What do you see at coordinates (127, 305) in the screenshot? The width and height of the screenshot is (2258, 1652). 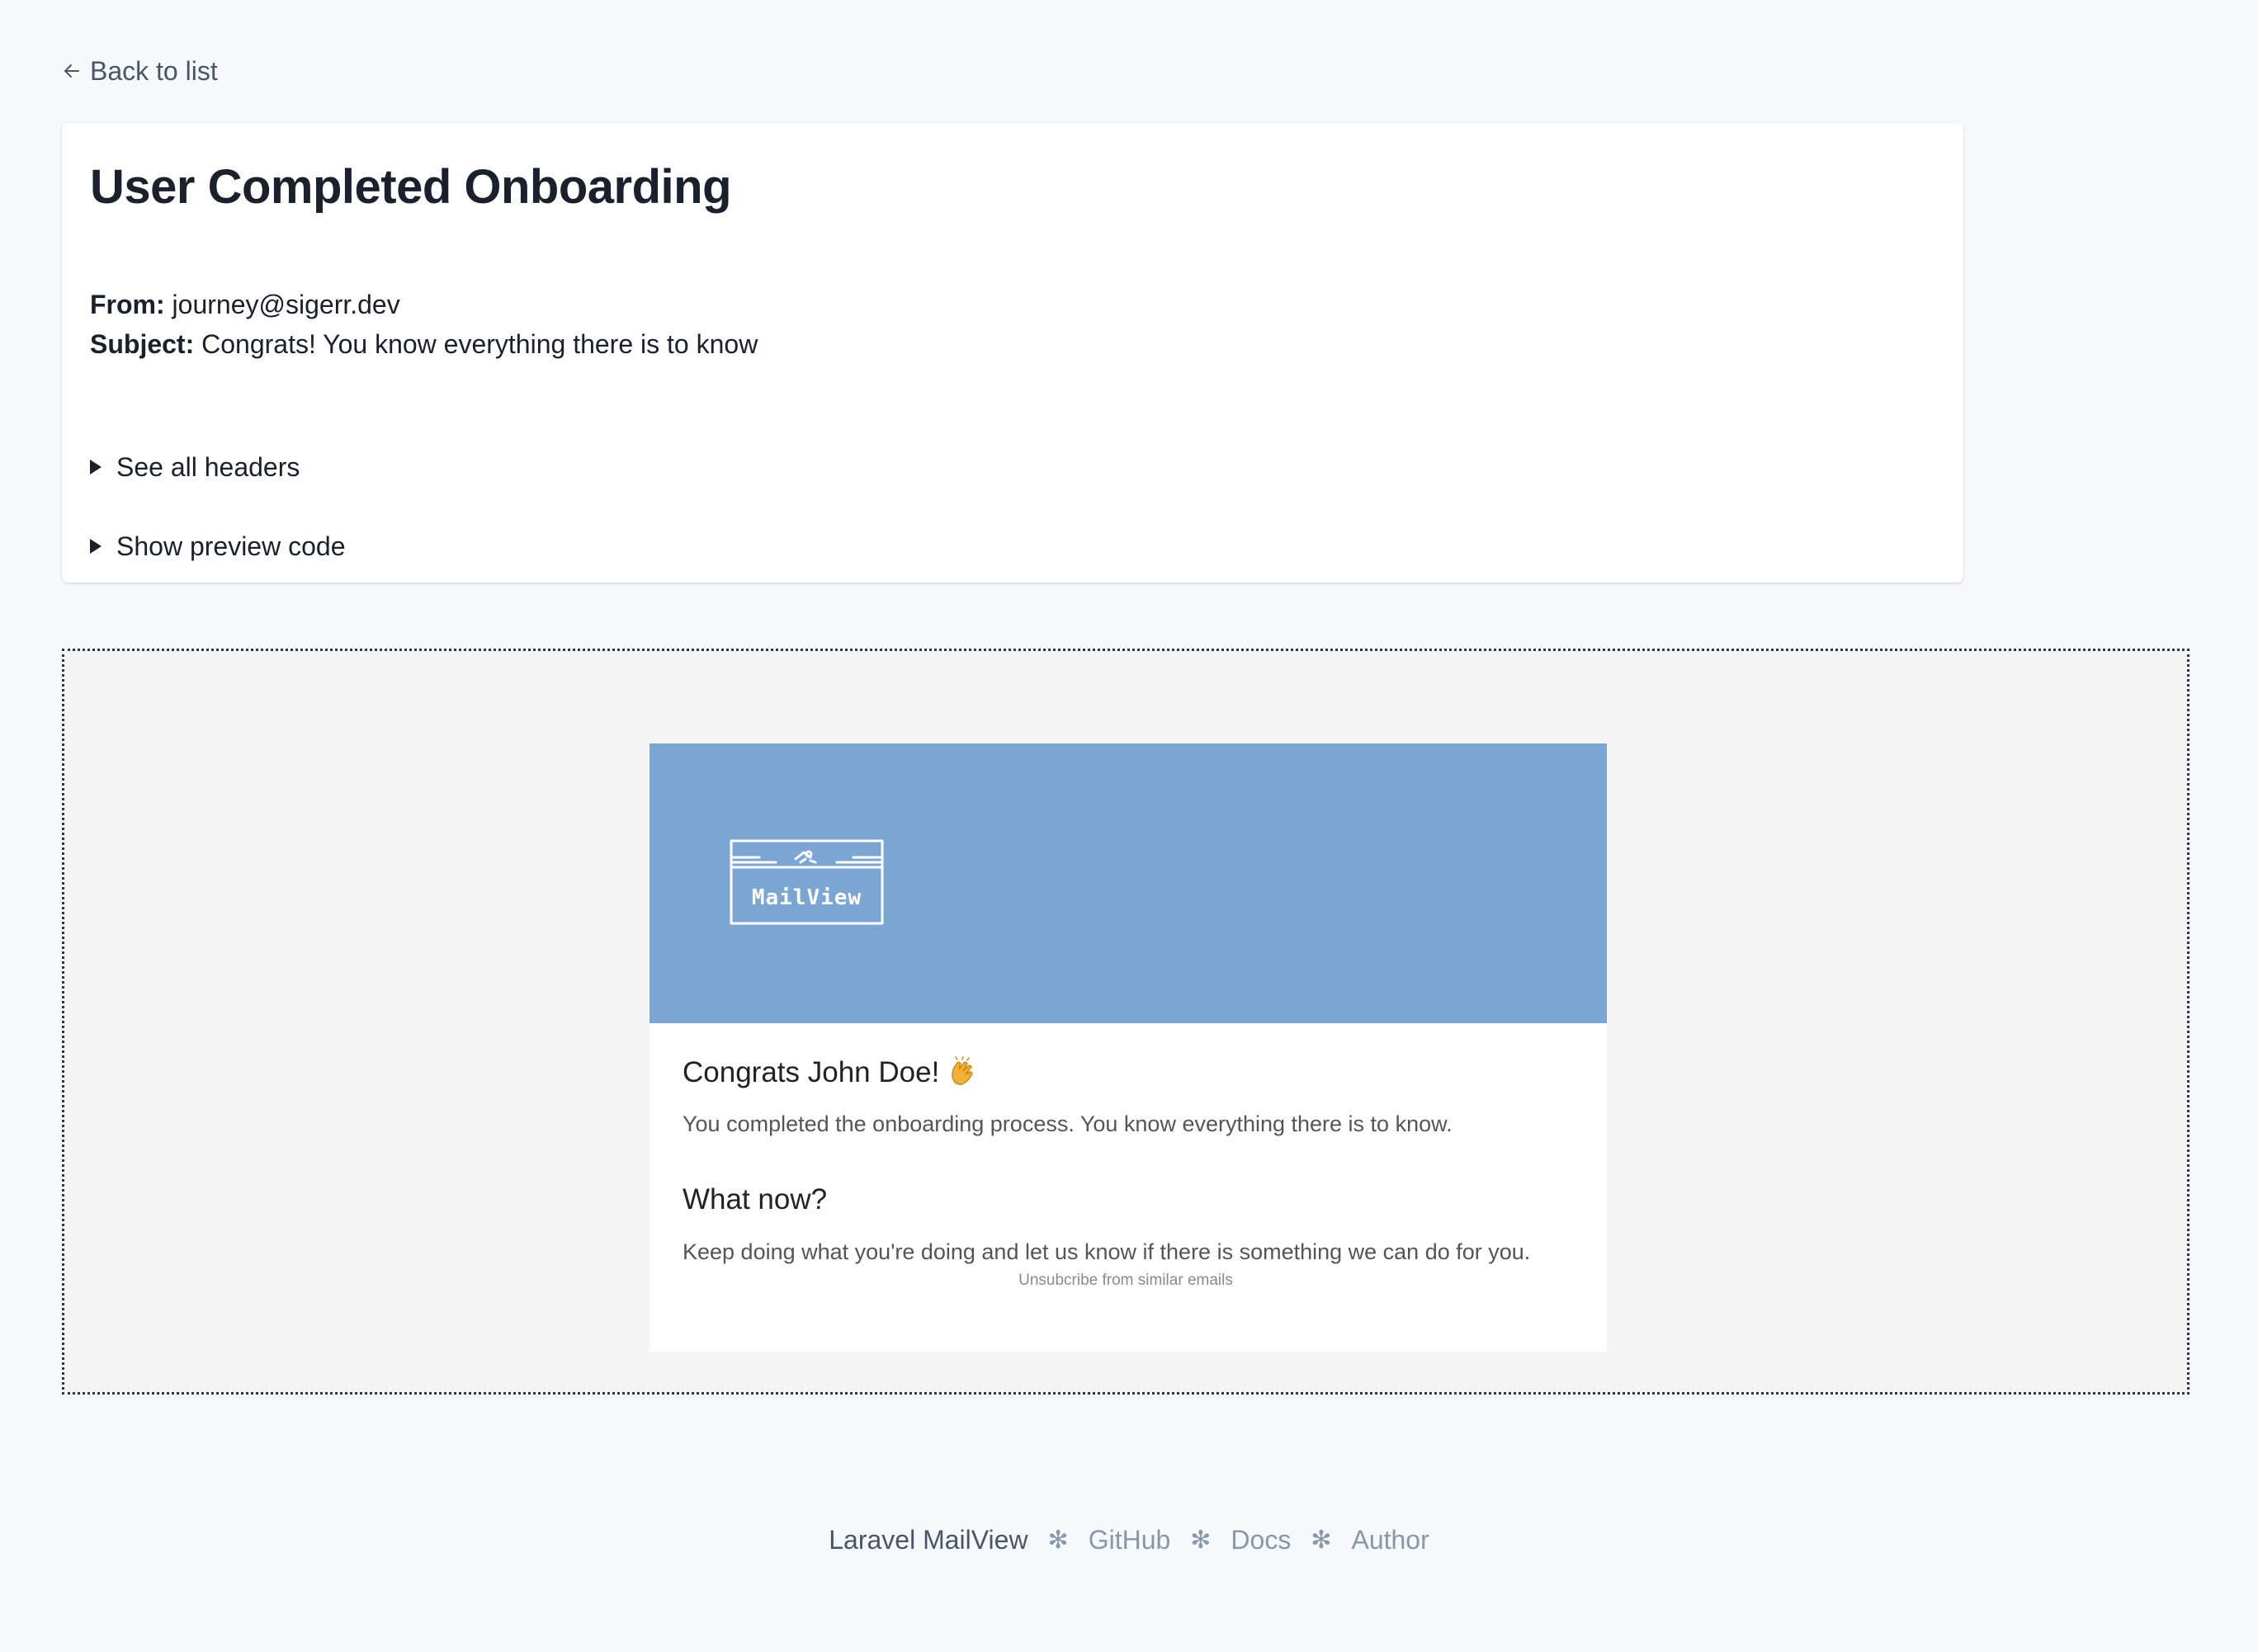 I see `from-label: From:` at bounding box center [127, 305].